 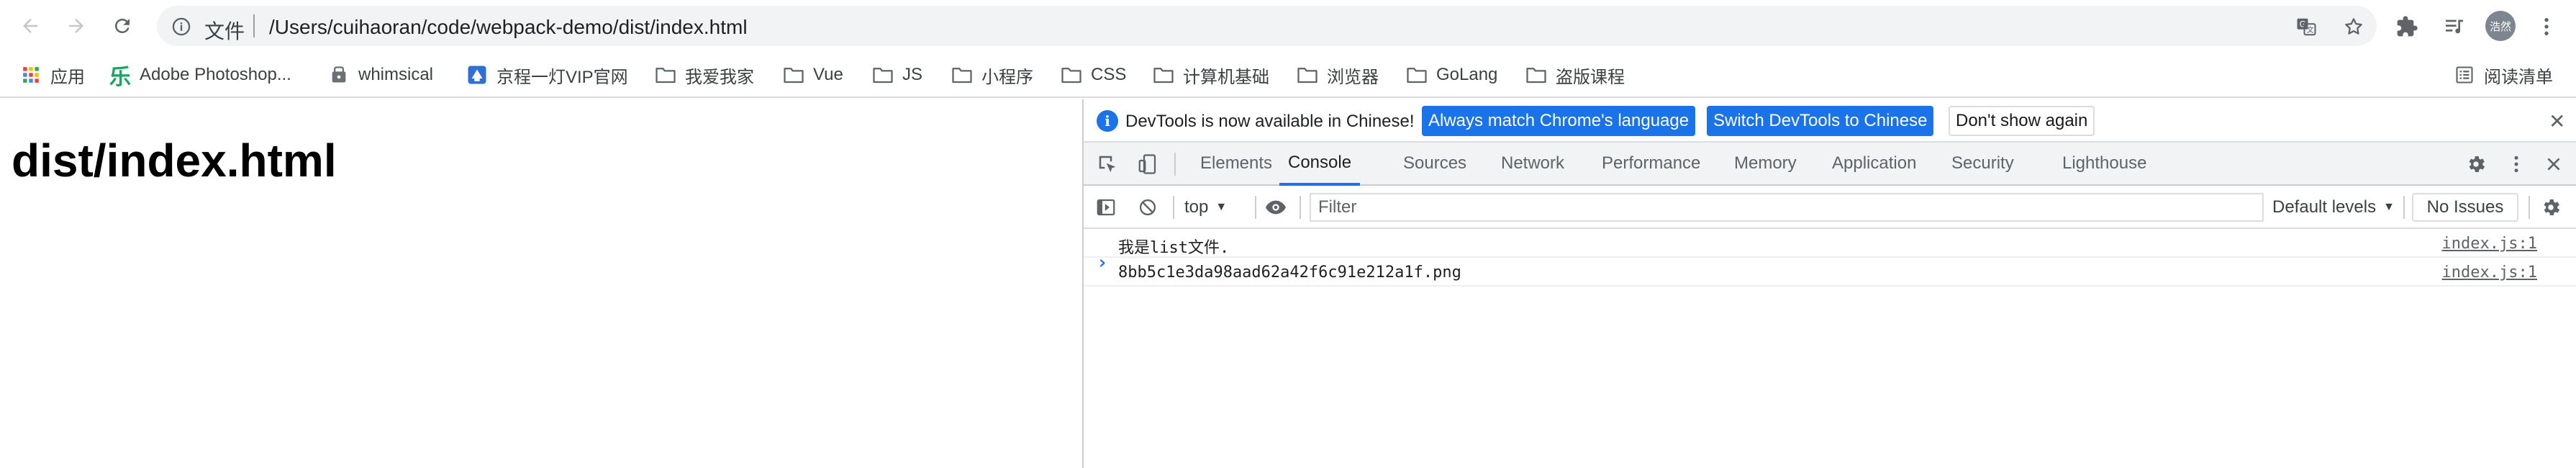 I want to click on device-toolbar-icon, so click(x=1147, y=164).